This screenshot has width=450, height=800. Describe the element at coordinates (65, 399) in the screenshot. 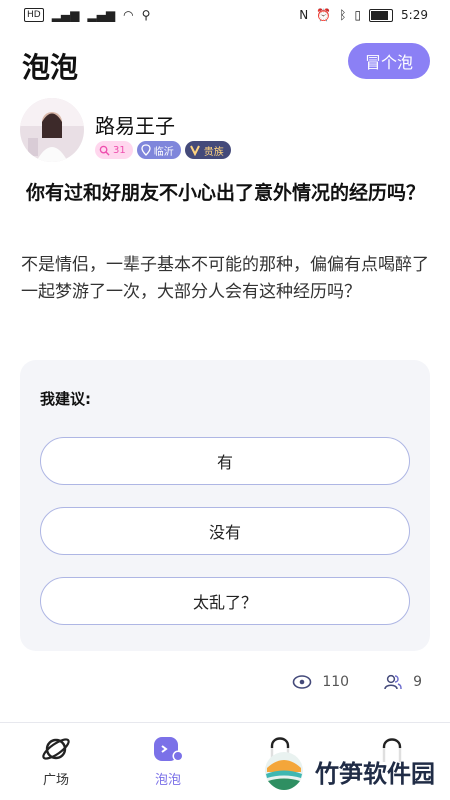

I see `suggestion-title: 我建议:` at that location.